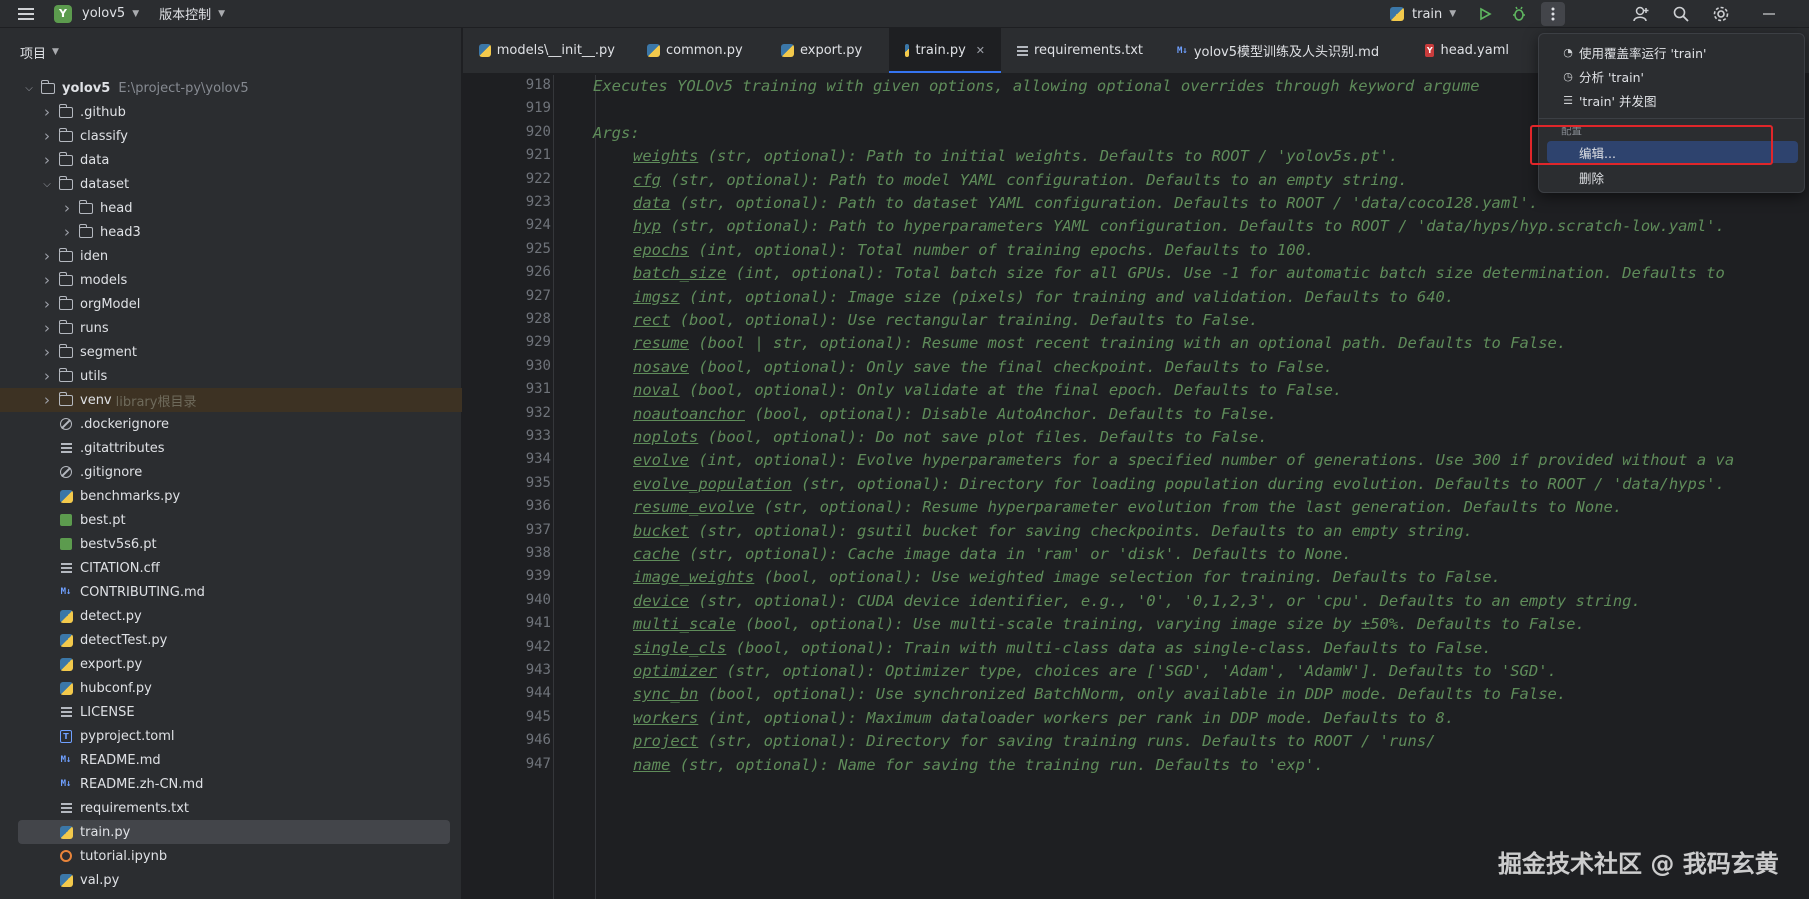 The width and height of the screenshot is (1809, 899). Describe the element at coordinates (945, 50) in the screenshot. I see `editor-tab: train.py ✕` at that location.